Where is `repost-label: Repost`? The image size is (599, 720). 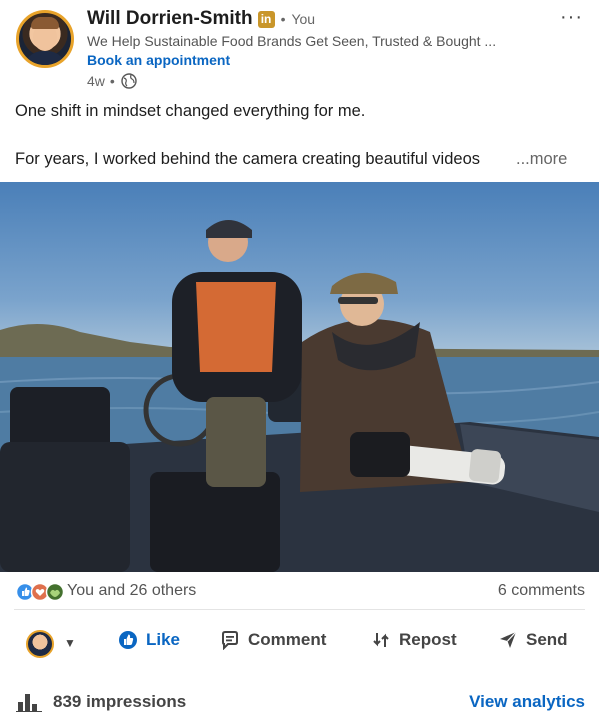 repost-label: Repost is located at coordinates (428, 639).